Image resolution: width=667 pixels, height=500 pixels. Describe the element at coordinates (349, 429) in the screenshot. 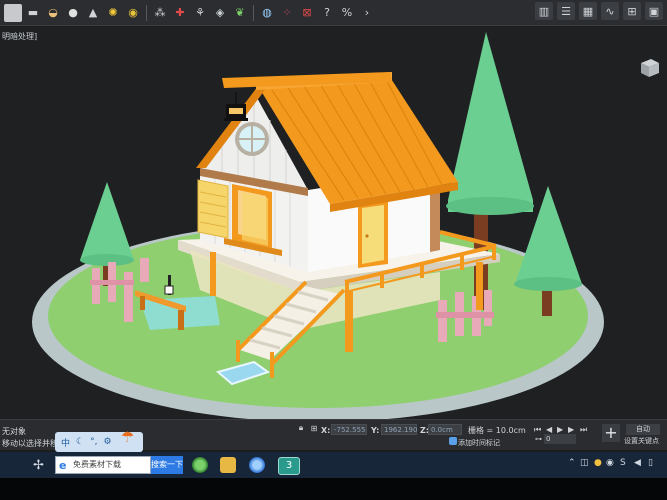

I see `x-coordinate-field: -752.555` at that location.